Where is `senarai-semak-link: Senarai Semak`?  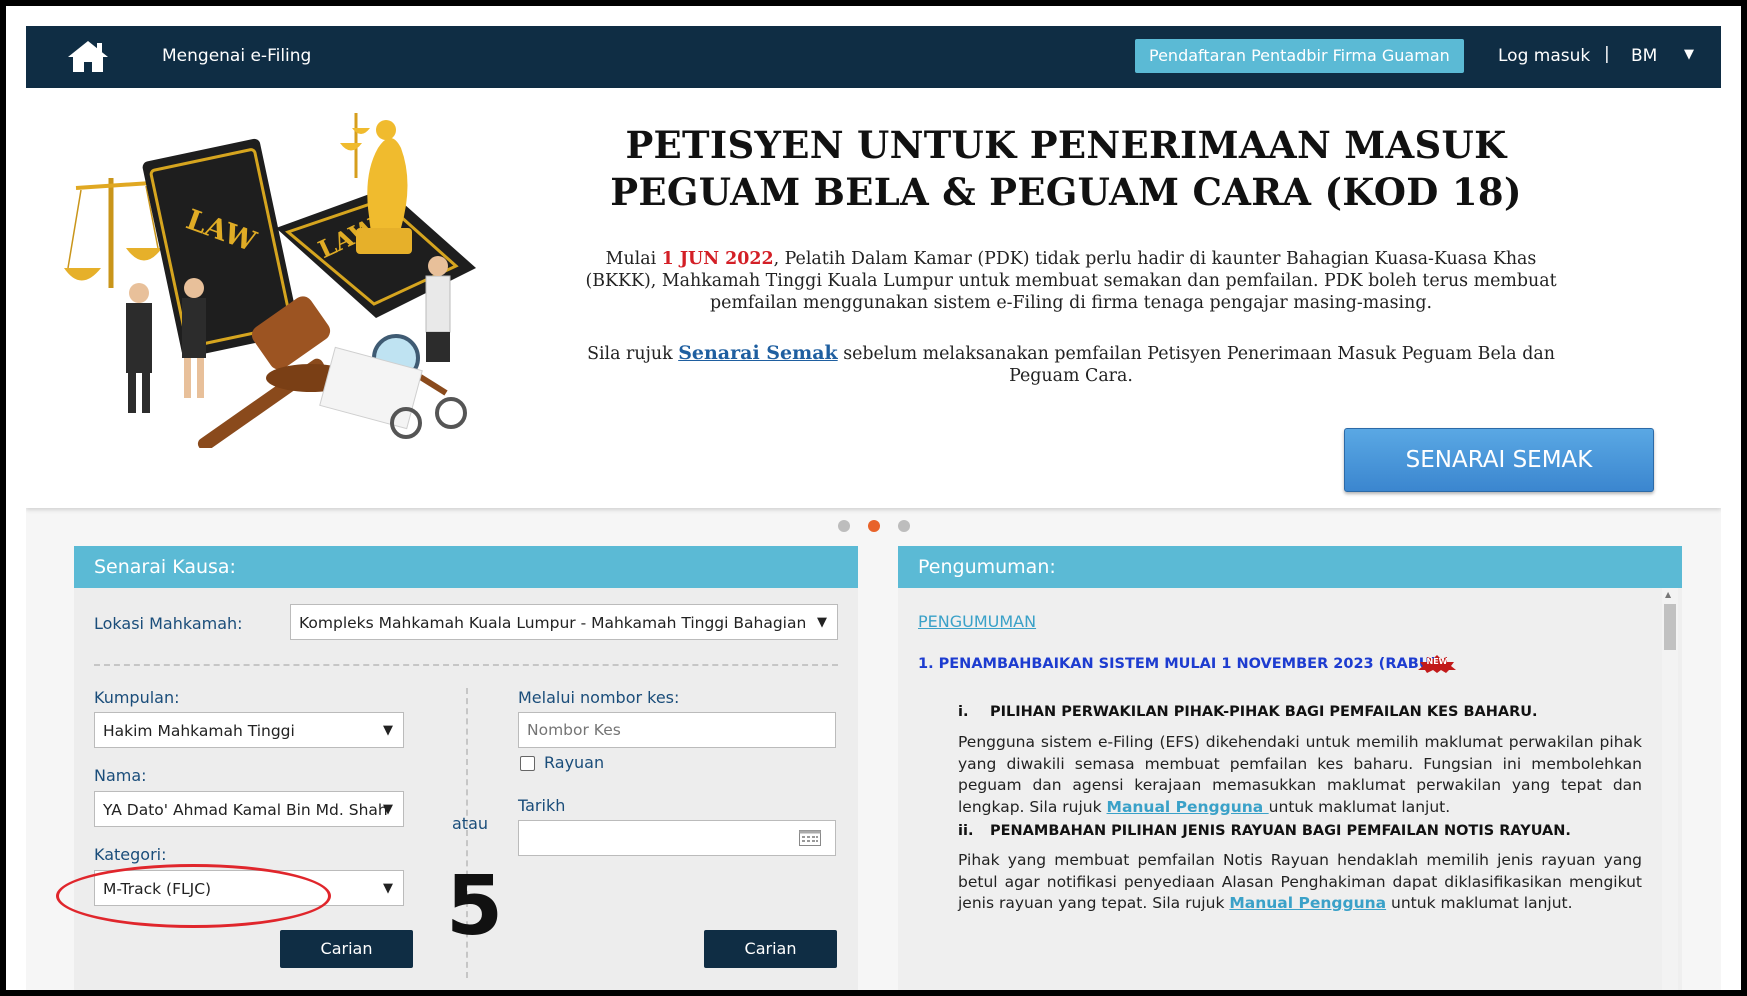
senarai-semak-link: Senarai Semak is located at coordinates (757, 353).